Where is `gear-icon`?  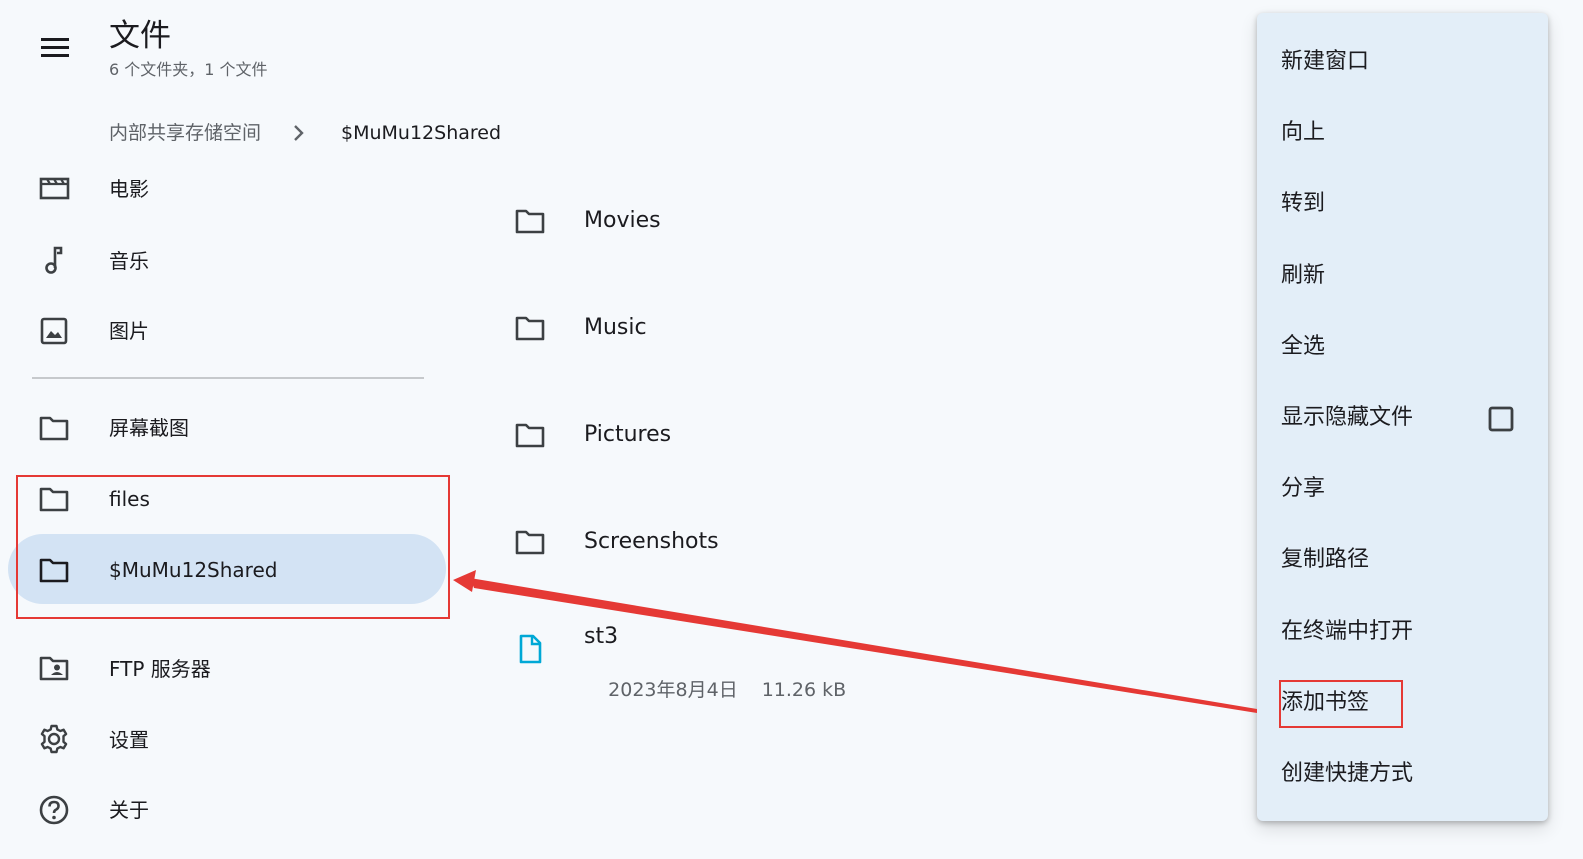
gear-icon is located at coordinates (54, 739).